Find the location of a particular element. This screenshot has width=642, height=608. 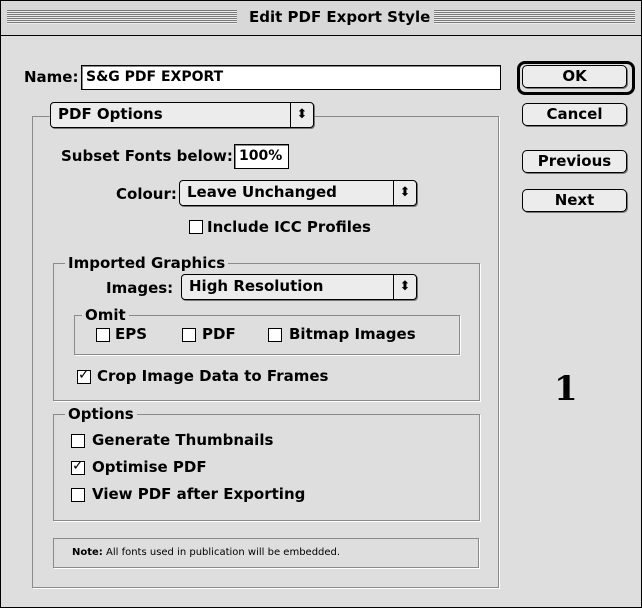

images-popup: High Resolution ⬍ is located at coordinates (299, 287).